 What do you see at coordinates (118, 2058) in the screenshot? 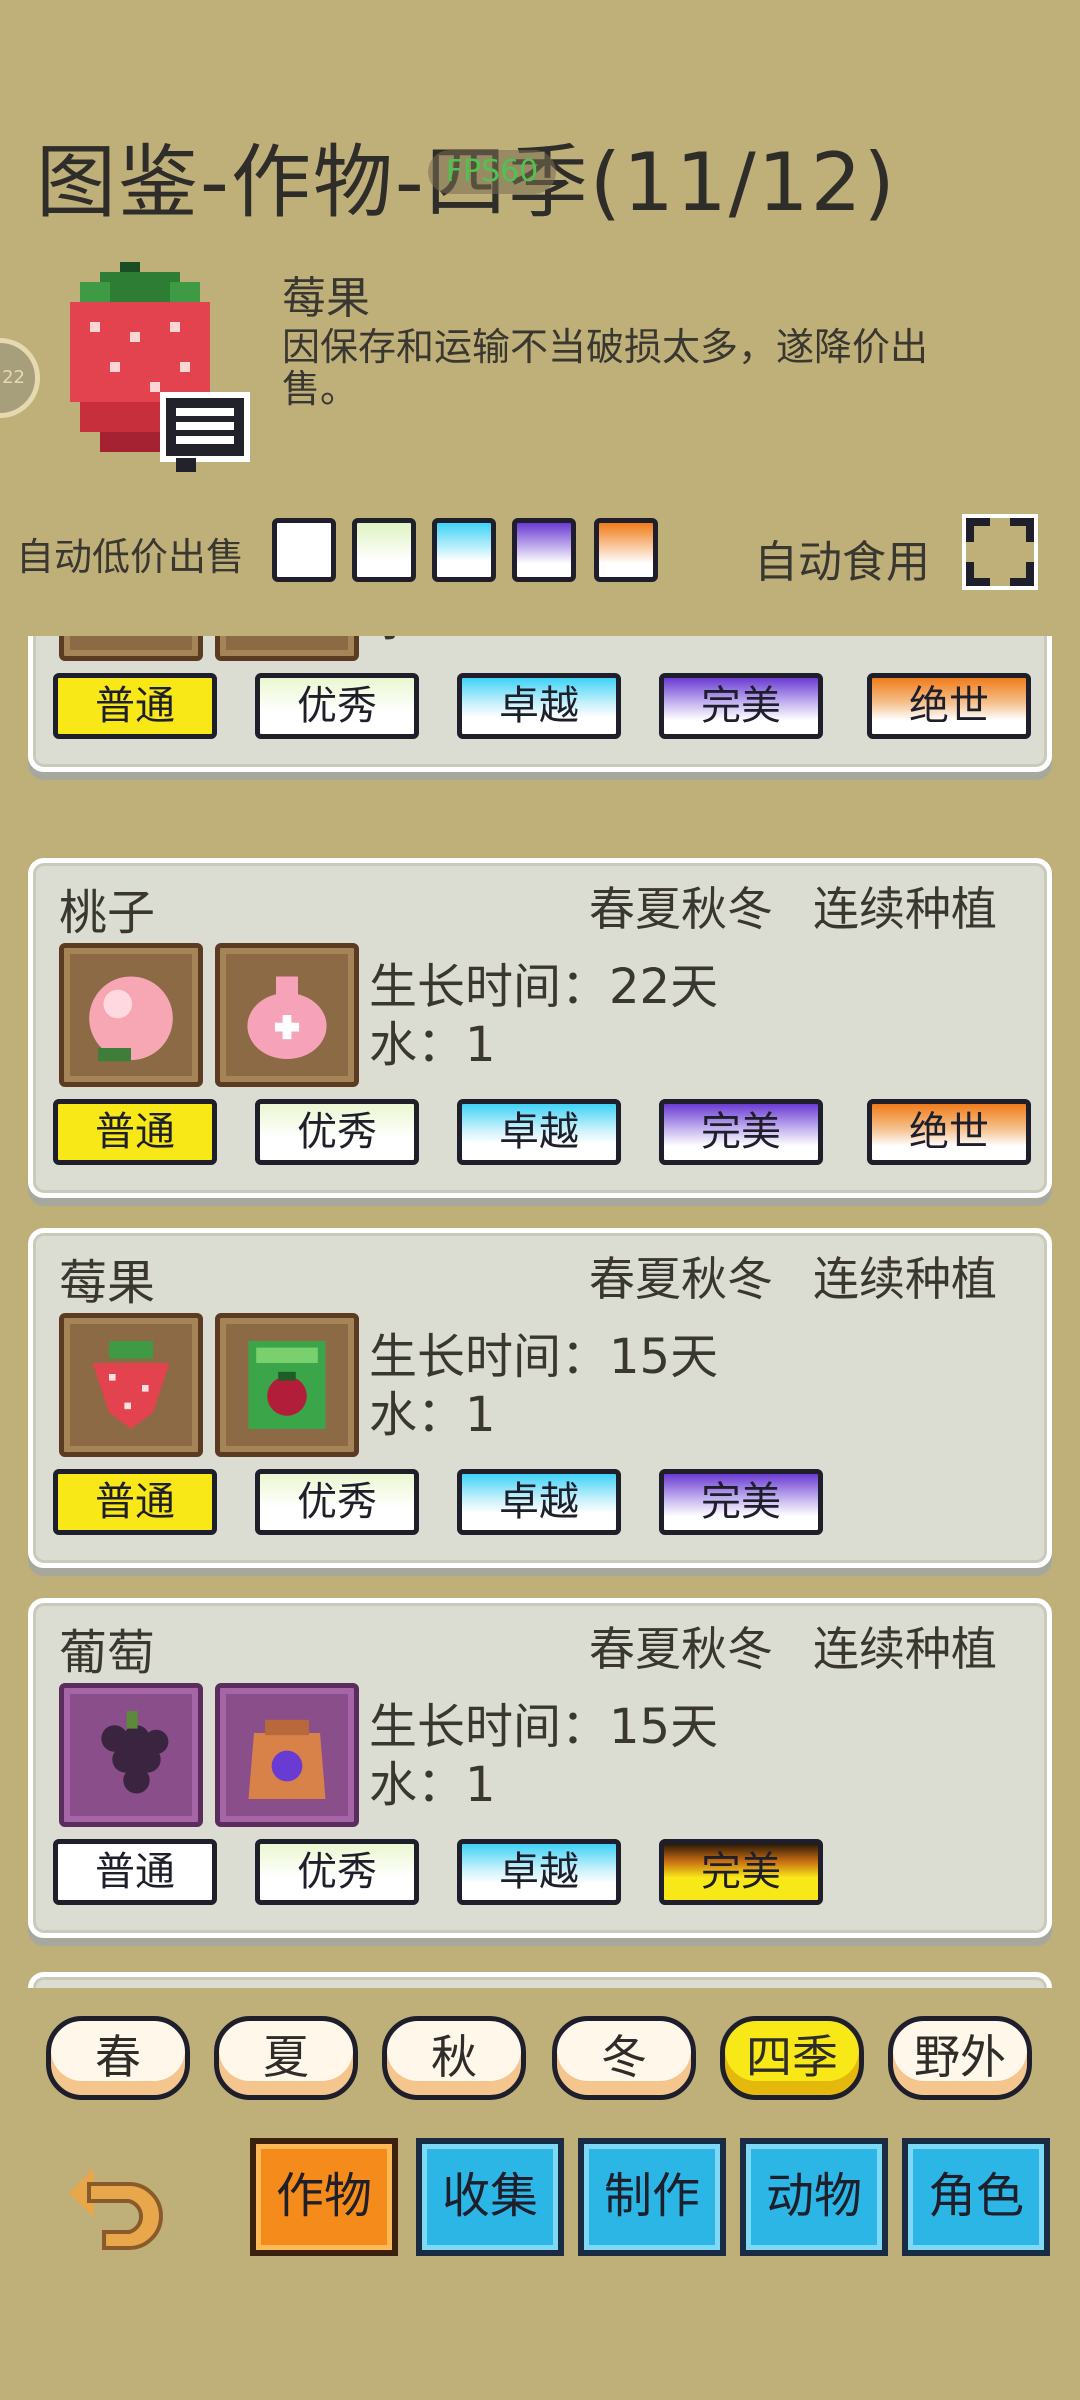
I see `tab-spring: 春` at bounding box center [118, 2058].